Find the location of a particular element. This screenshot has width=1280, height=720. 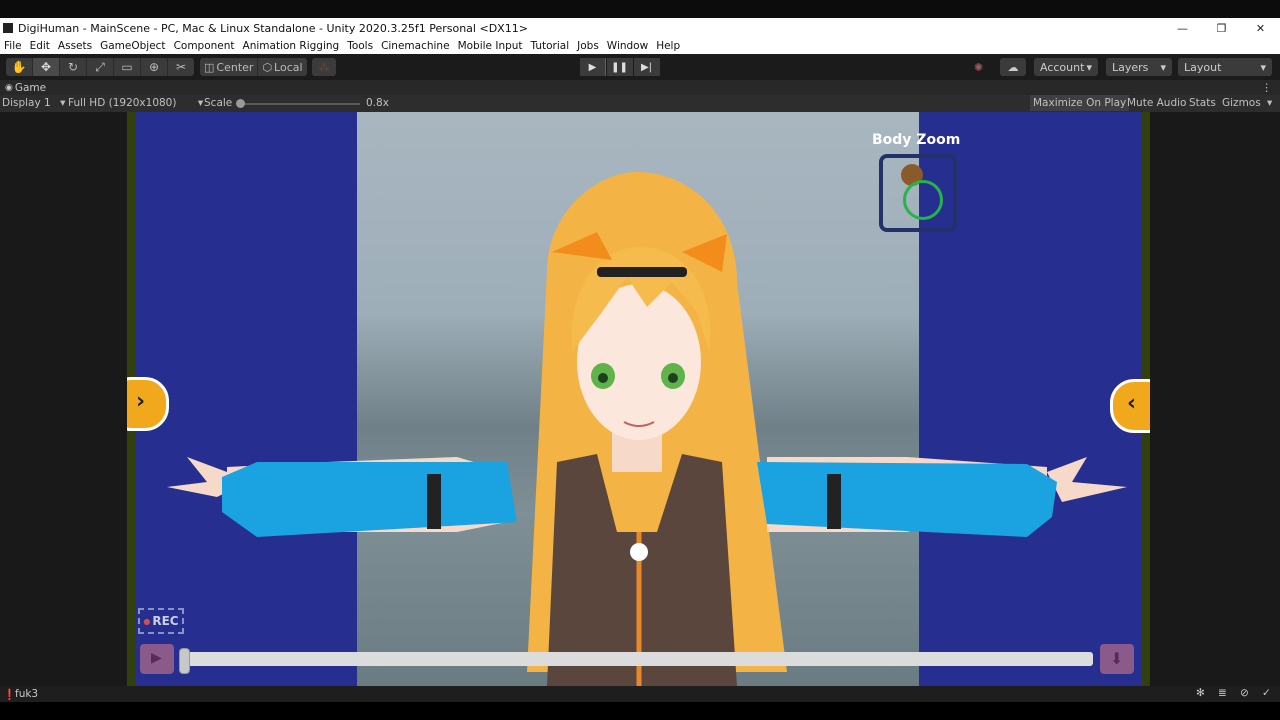

arrow-down-icon: ⬇ is located at coordinates (1117, 658).